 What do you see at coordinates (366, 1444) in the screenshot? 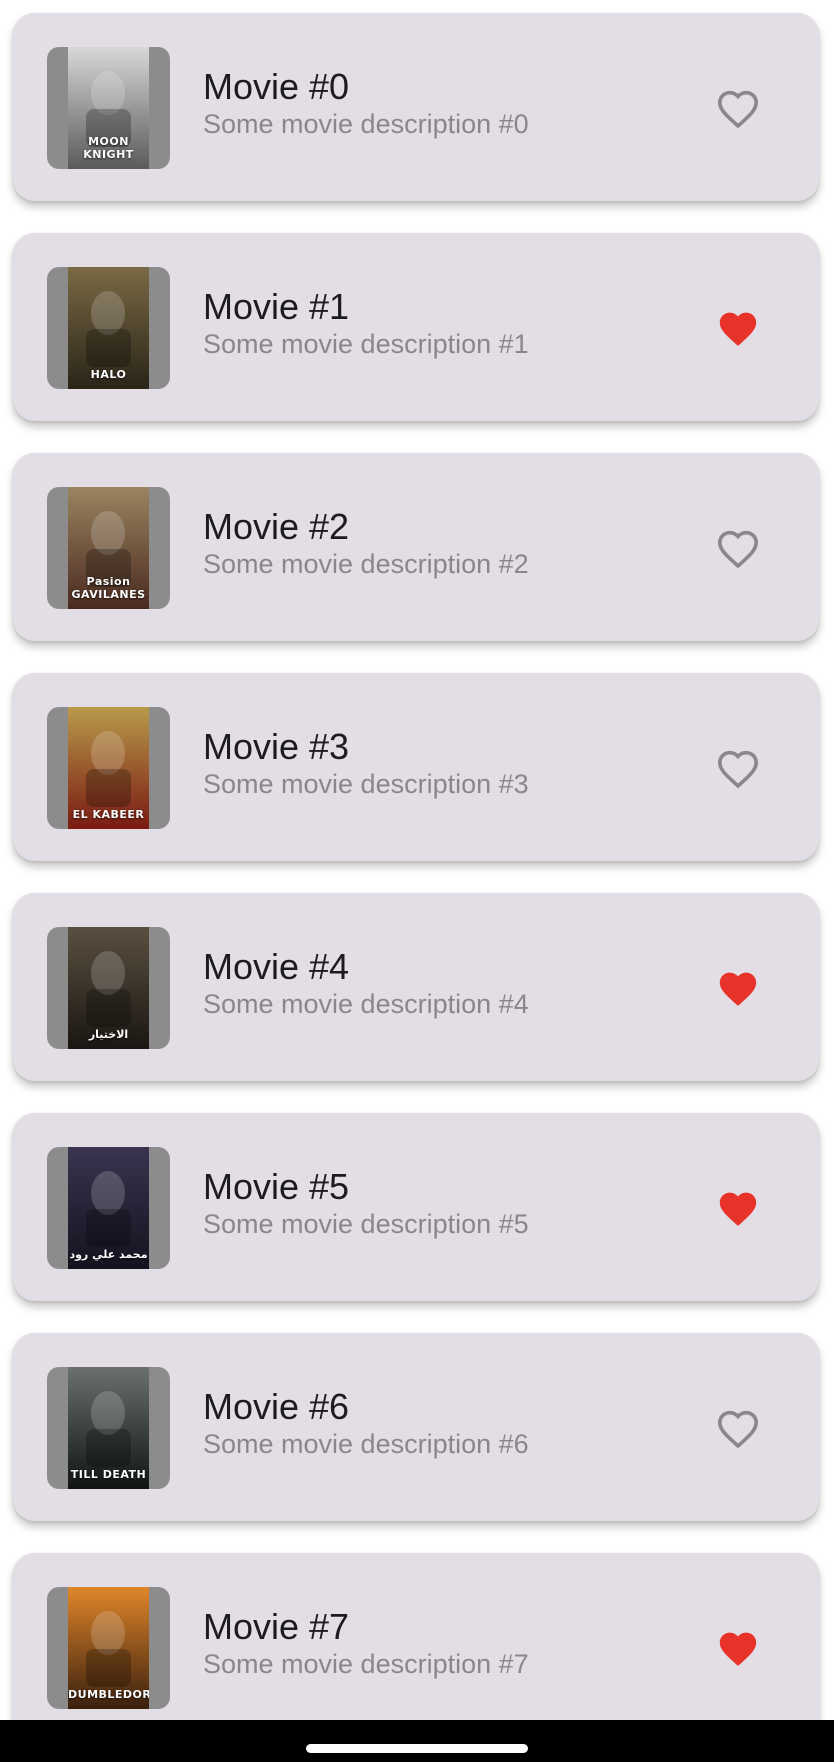
I see `movie-description: Some movie description #6` at bounding box center [366, 1444].